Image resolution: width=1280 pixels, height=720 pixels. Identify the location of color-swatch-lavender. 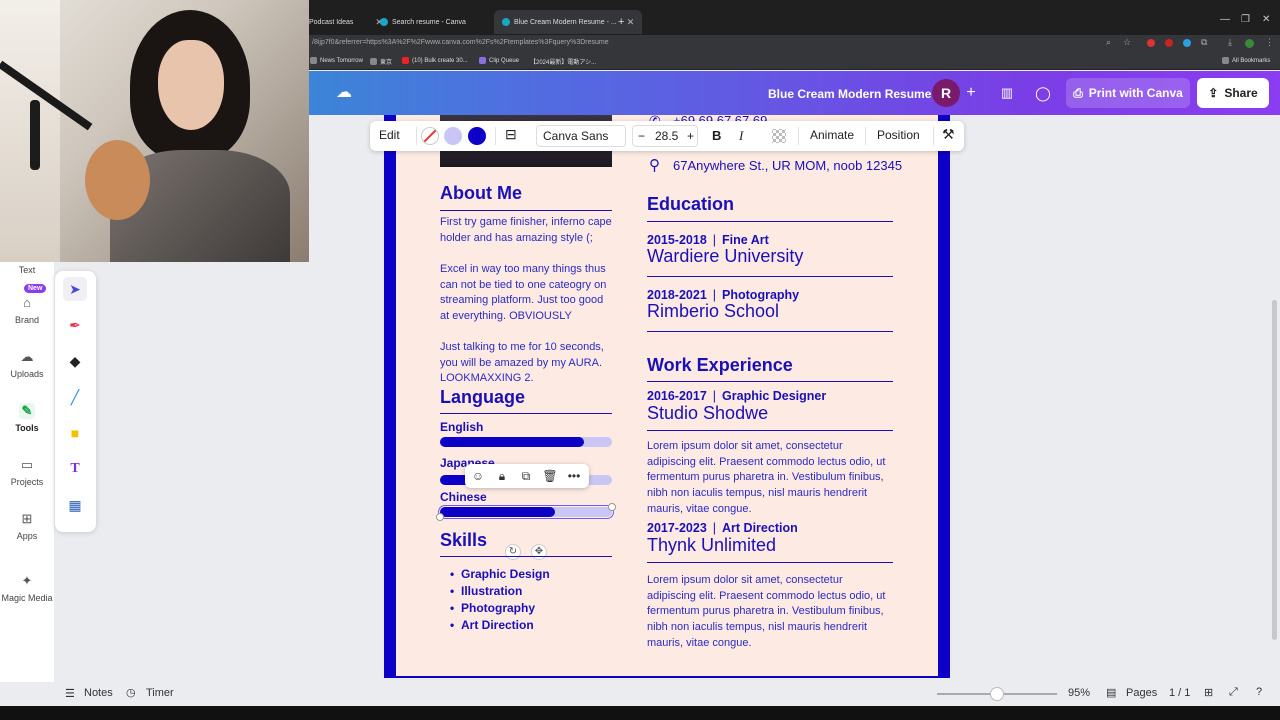
(453, 136).